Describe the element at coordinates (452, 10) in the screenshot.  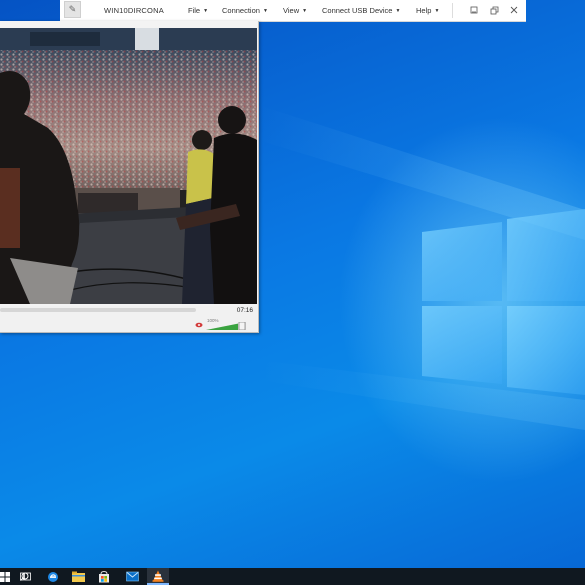
I see `toolbar-divider` at that location.